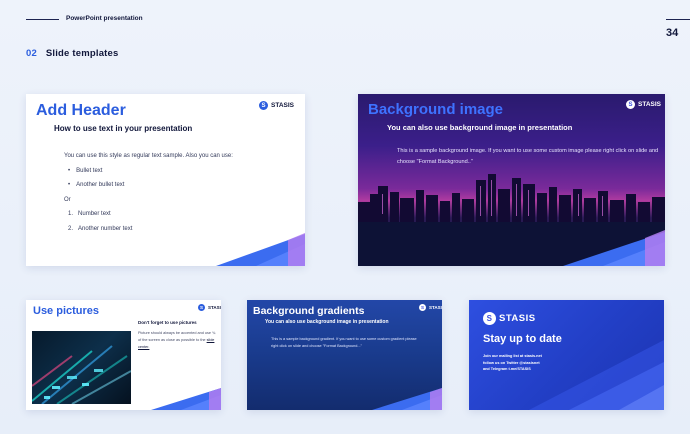  What do you see at coordinates (82, 53) in the screenshot?
I see `section-title: Slide templates` at bounding box center [82, 53].